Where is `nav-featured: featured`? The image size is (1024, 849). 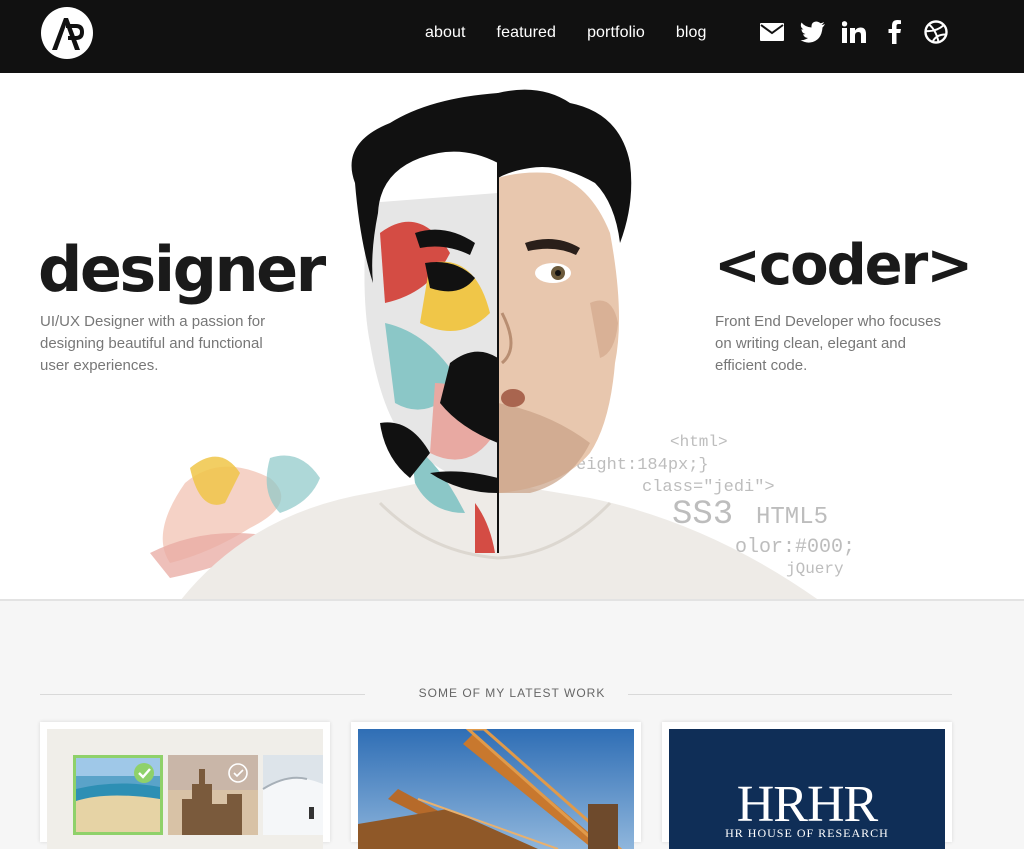
nav-featured: featured is located at coordinates (527, 33).